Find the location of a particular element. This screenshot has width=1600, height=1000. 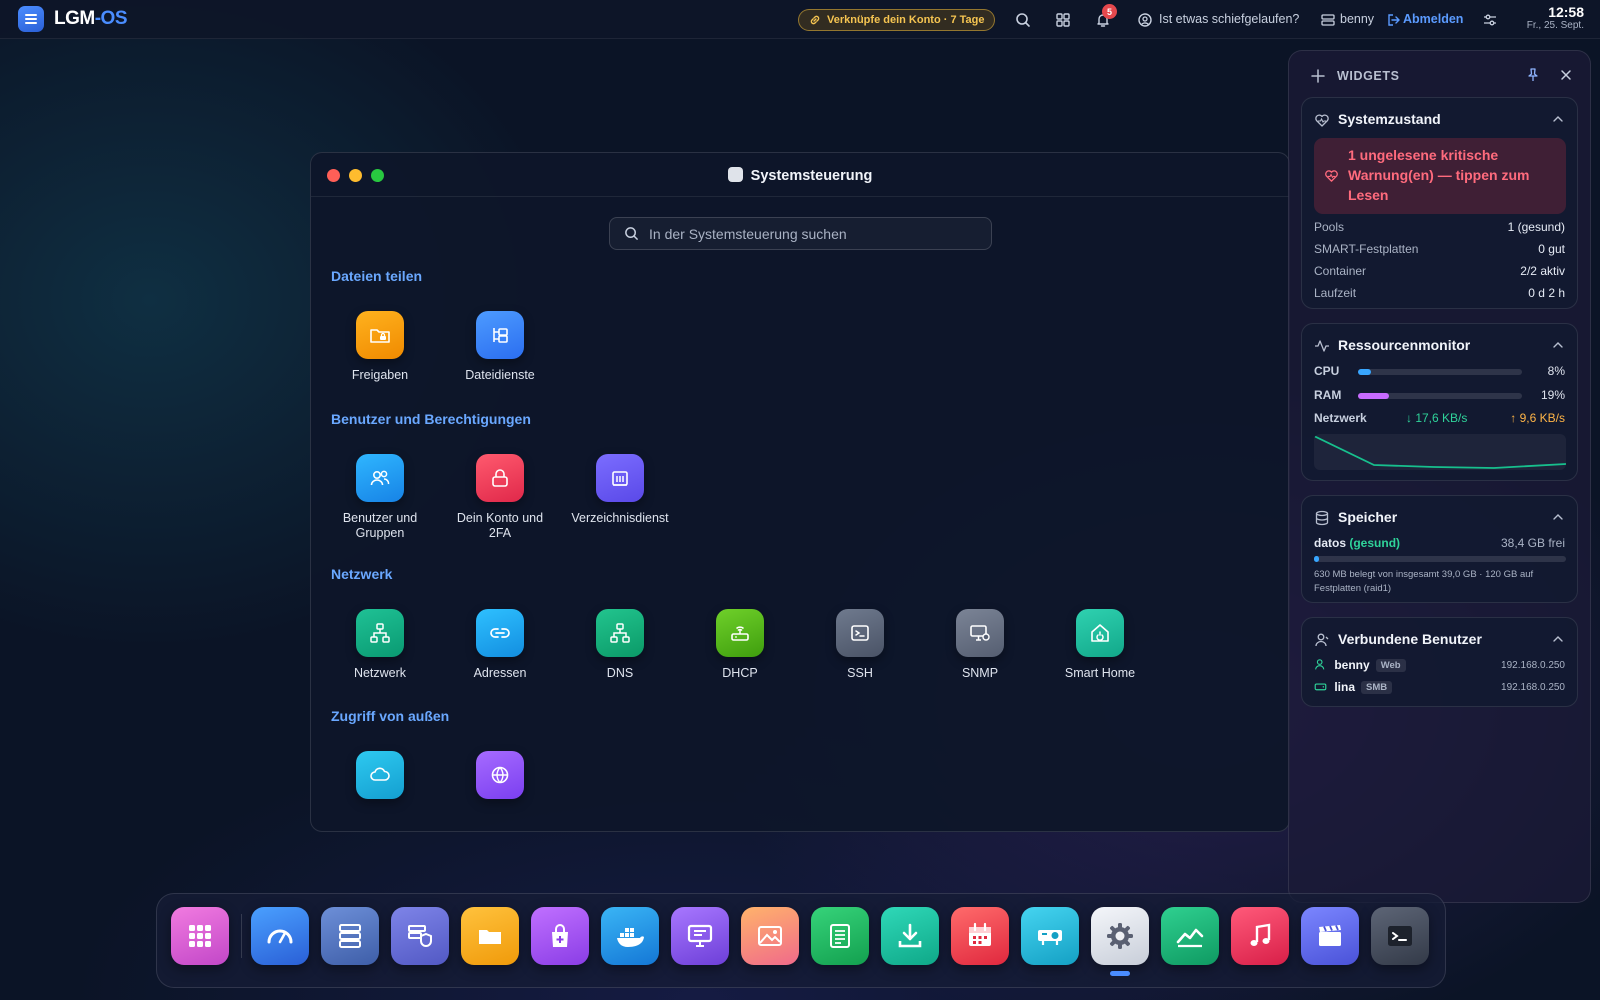

remote-desktop-icon is located at coordinates (700, 936).